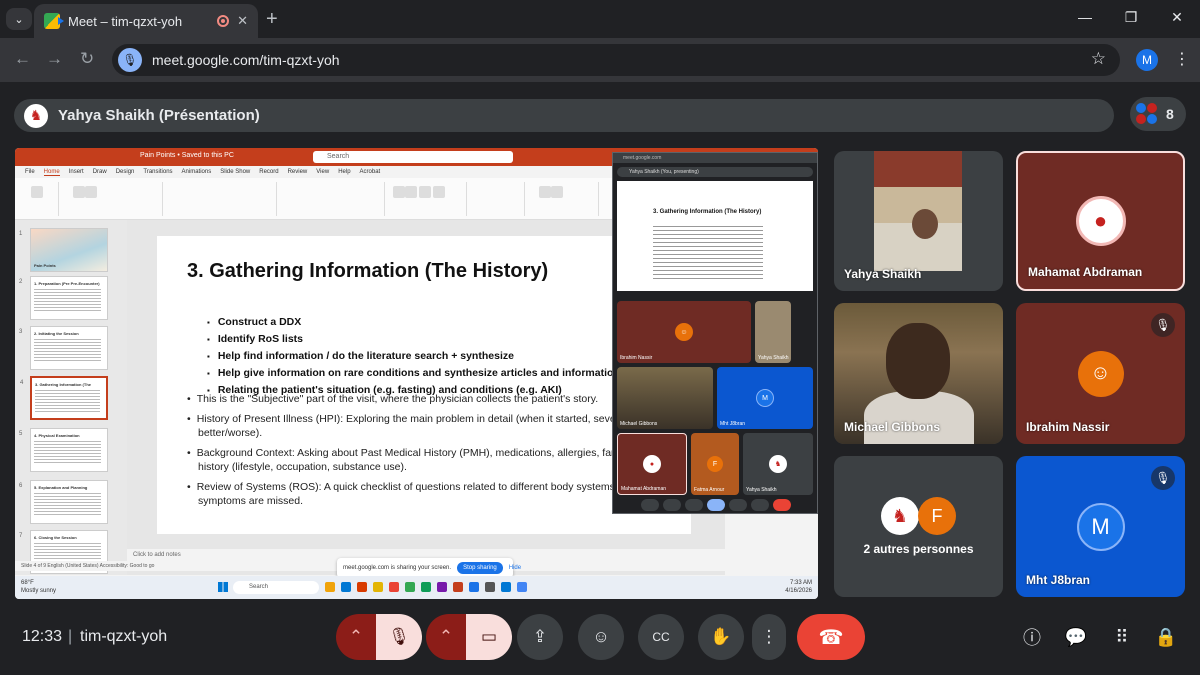 This screenshot has width=1200, height=675. Describe the element at coordinates (235, 172) in the screenshot. I see `ppt-tab: Slide Show` at that location.